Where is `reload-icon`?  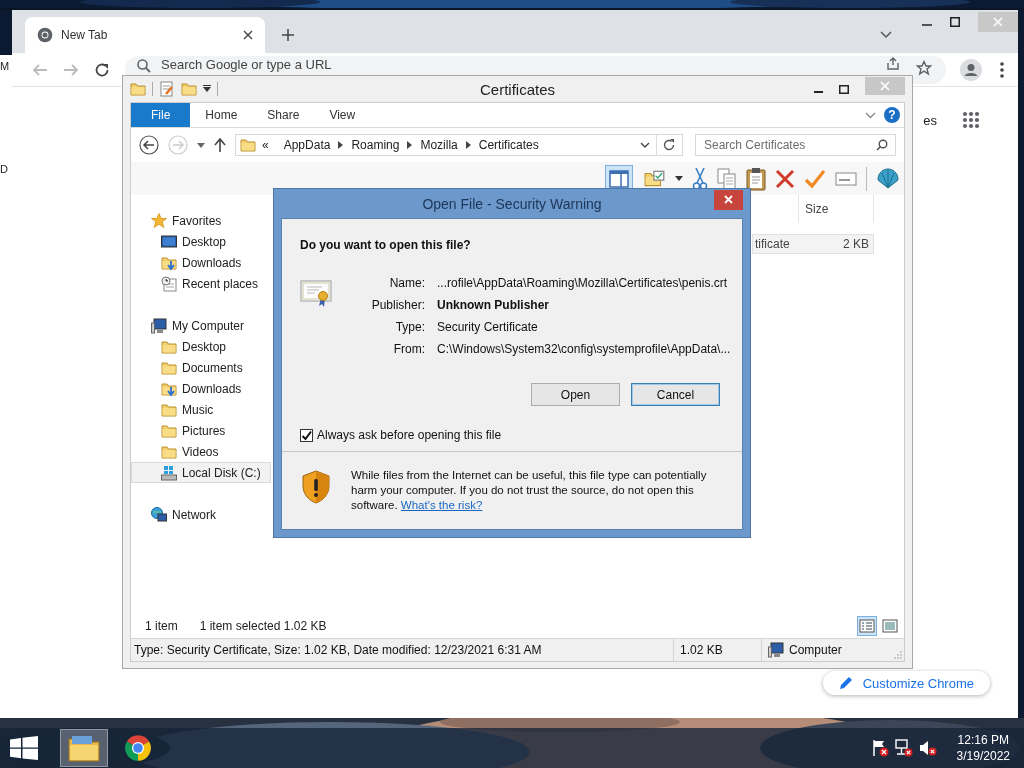 reload-icon is located at coordinates (102, 69).